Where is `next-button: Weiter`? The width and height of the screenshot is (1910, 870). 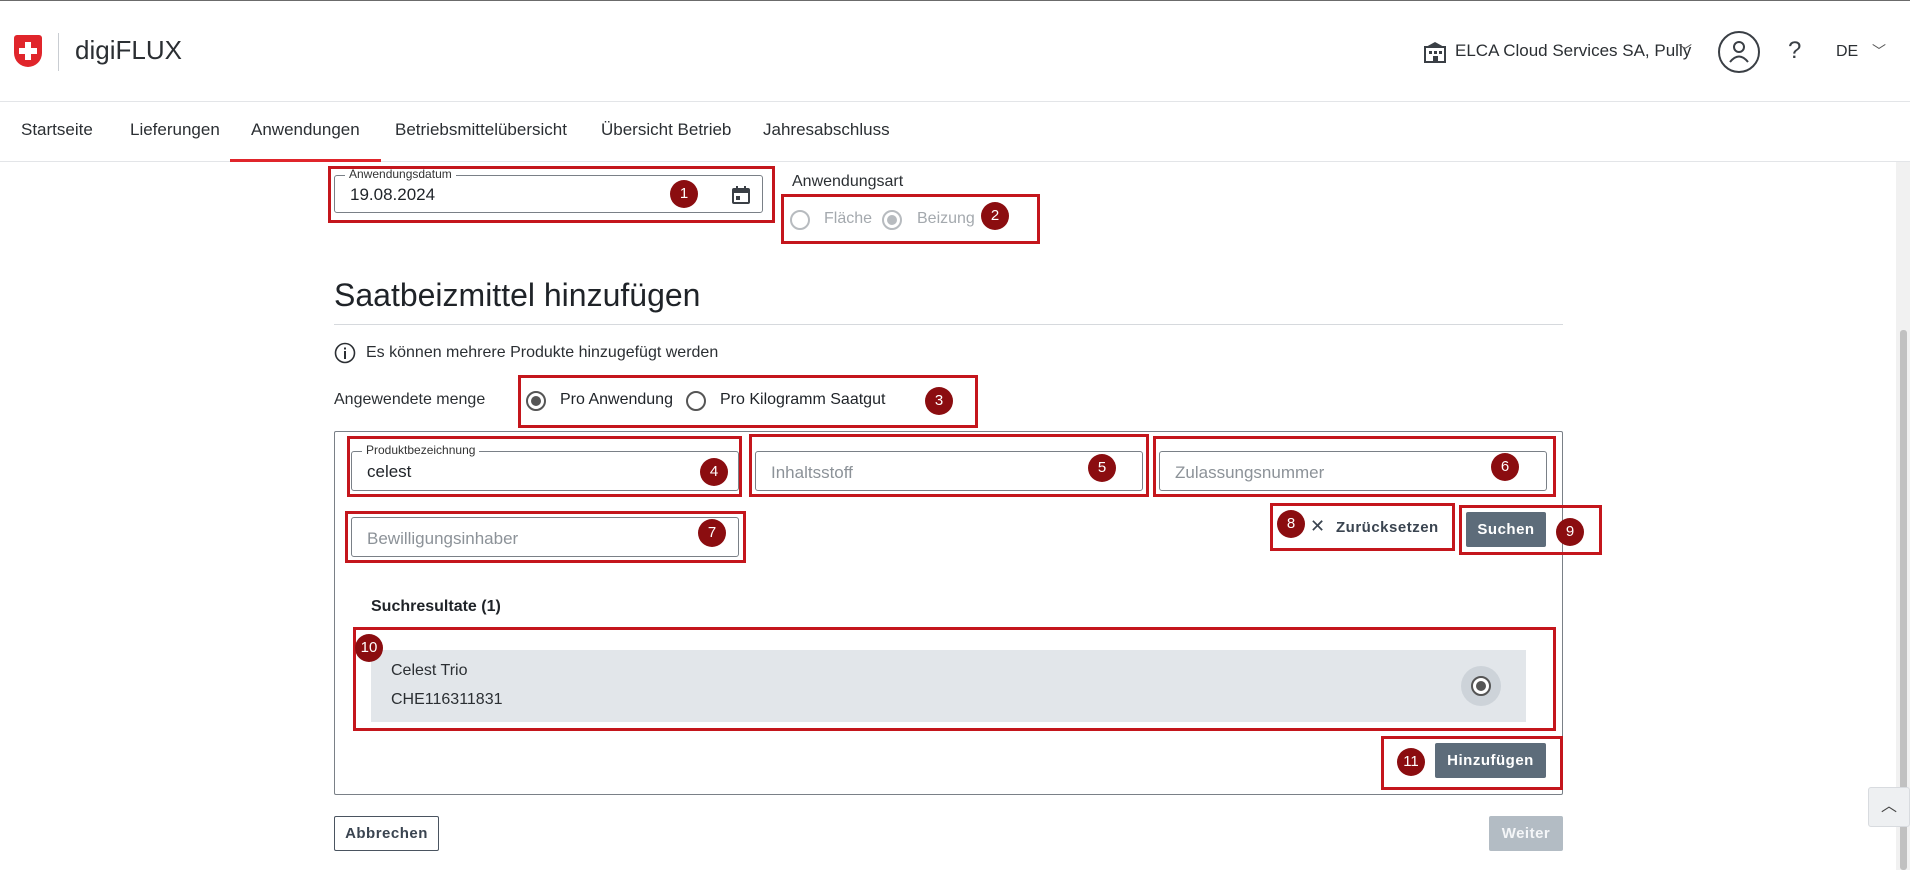
next-button: Weiter is located at coordinates (1526, 833).